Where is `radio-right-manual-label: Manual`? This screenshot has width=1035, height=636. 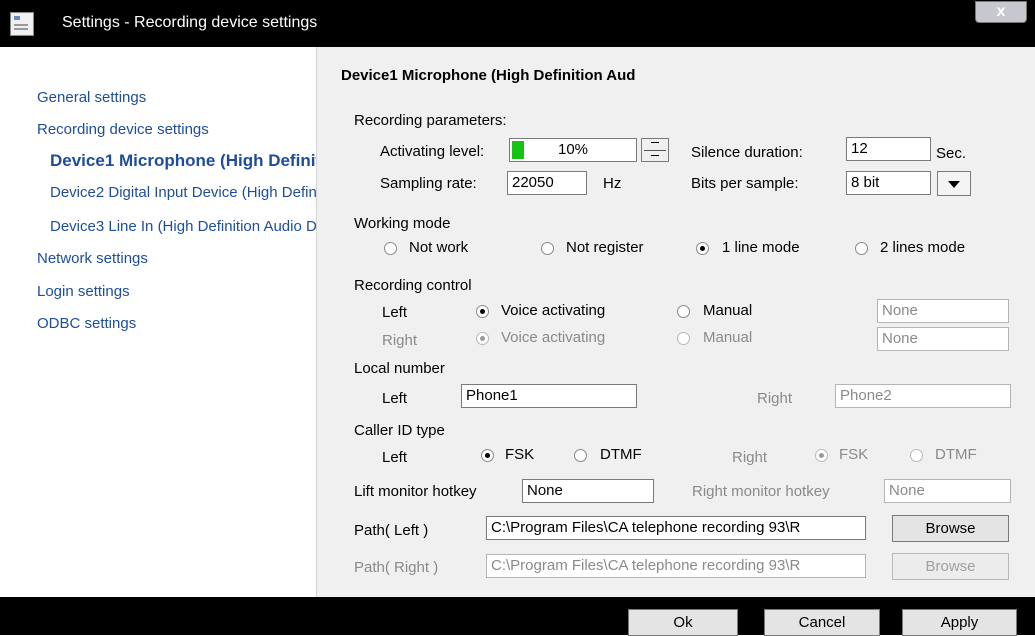
radio-right-manual-label: Manual is located at coordinates (728, 337).